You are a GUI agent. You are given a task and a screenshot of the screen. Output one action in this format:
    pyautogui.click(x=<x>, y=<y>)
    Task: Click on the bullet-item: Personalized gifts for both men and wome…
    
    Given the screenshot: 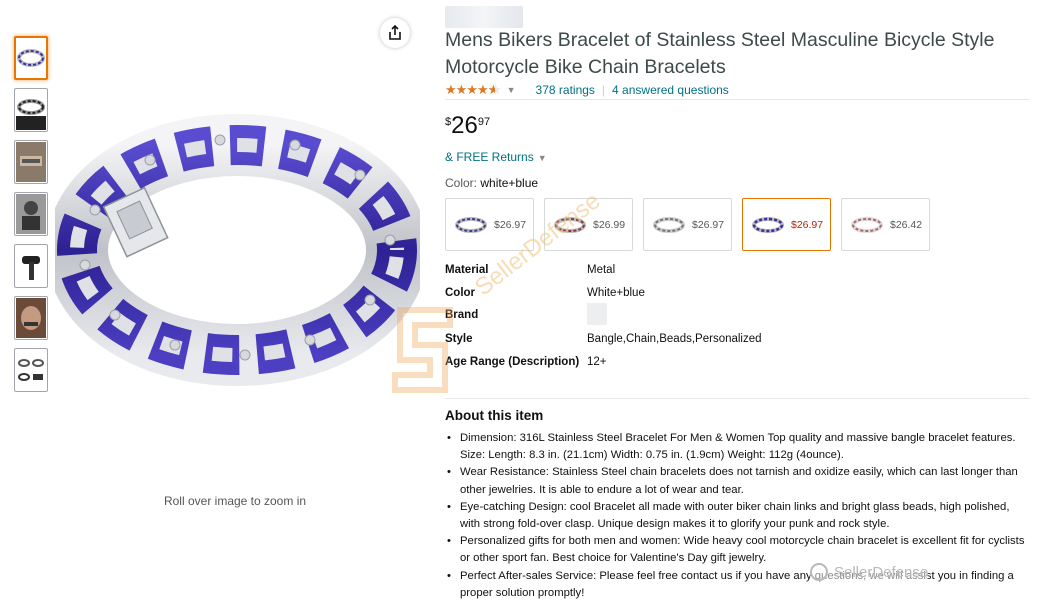 What is the action you would take?
    pyautogui.click(x=736, y=550)
    